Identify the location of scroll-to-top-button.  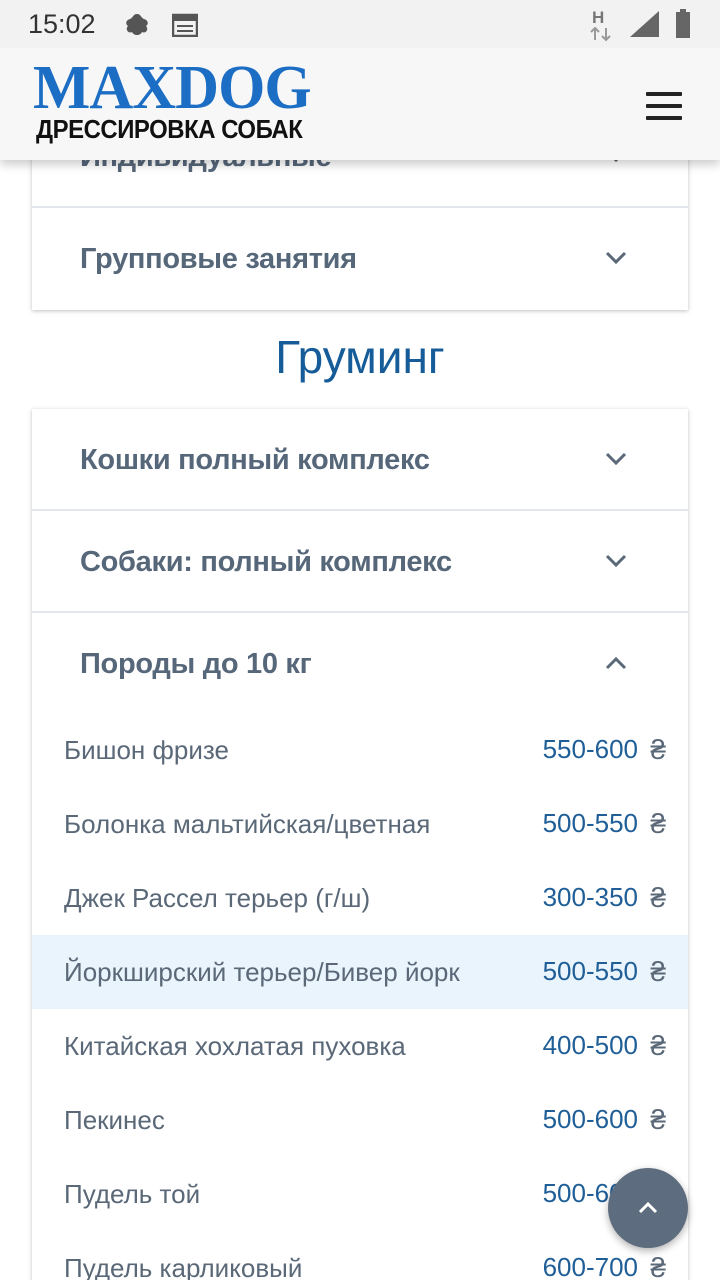
(648, 1208).